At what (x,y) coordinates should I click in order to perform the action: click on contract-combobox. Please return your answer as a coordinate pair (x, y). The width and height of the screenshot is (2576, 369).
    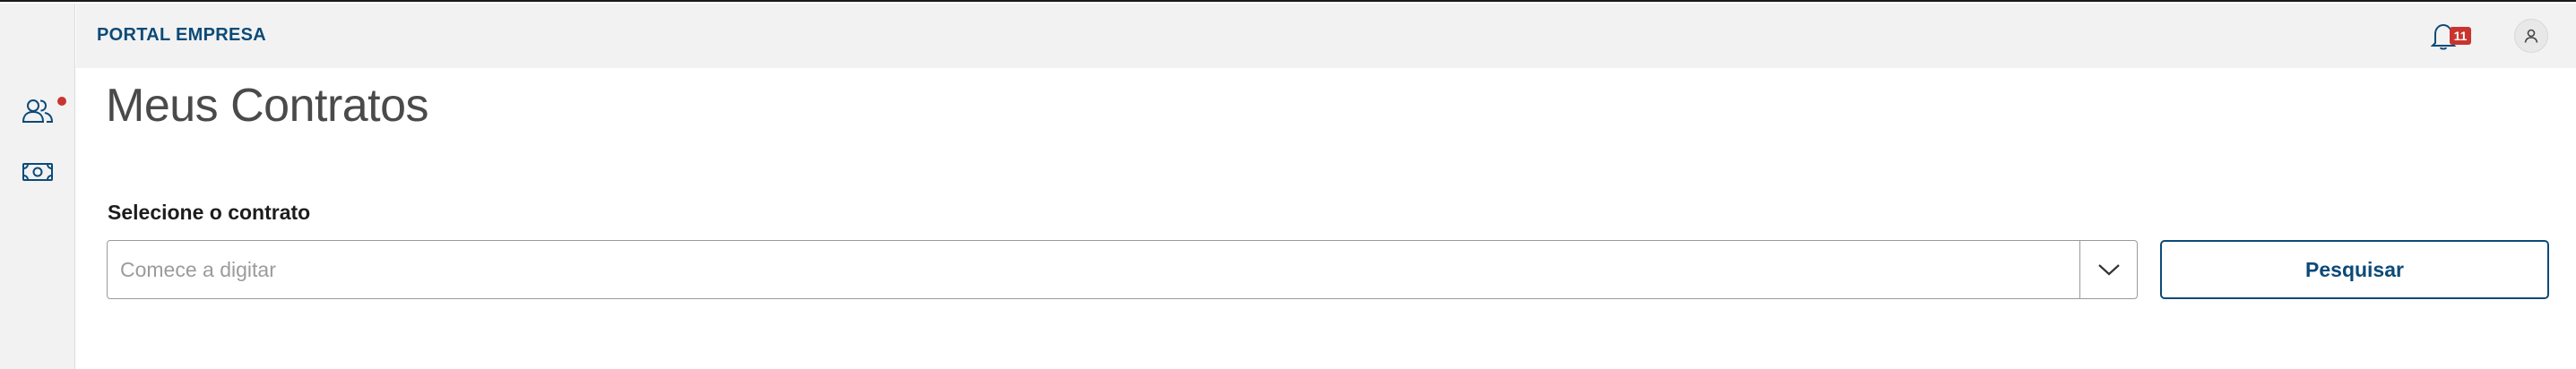
    Looking at the image, I should click on (1122, 269).